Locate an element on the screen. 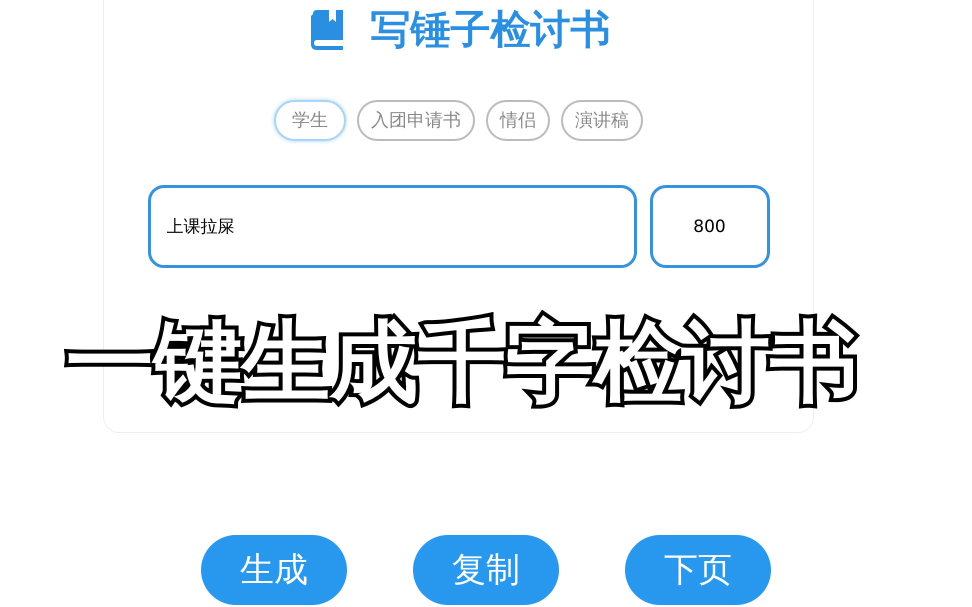 The image size is (972, 607). app-title: 写锤子检讨书 is located at coordinates (490, 30).